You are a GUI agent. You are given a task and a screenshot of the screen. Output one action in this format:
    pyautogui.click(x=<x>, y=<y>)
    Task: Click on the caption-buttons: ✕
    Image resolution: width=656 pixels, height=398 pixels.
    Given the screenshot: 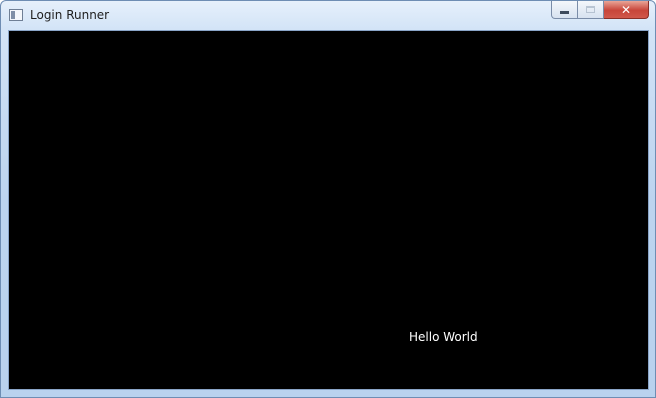 What is the action you would take?
    pyautogui.click(x=600, y=10)
    